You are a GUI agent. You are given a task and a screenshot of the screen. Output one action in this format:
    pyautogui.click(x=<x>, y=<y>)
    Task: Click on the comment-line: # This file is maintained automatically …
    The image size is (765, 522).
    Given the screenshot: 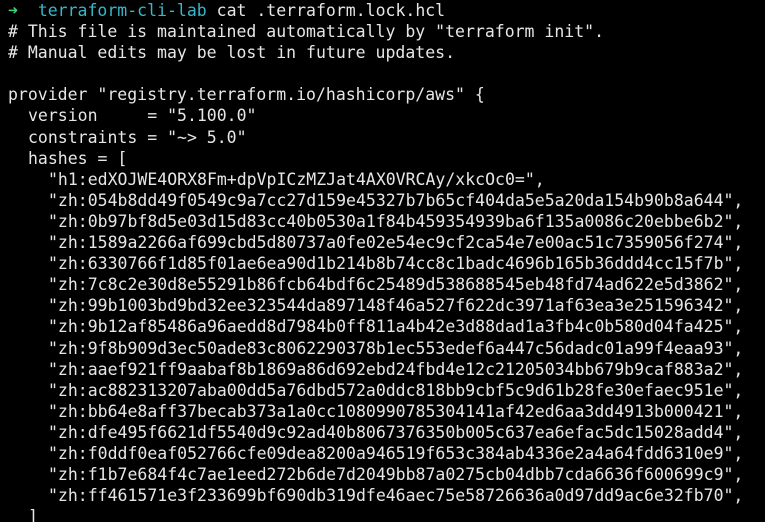 What is the action you would take?
    pyautogui.click(x=306, y=32)
    